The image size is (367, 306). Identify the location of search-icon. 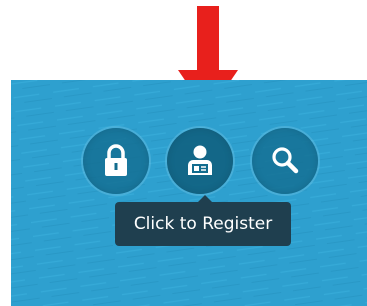
(285, 160).